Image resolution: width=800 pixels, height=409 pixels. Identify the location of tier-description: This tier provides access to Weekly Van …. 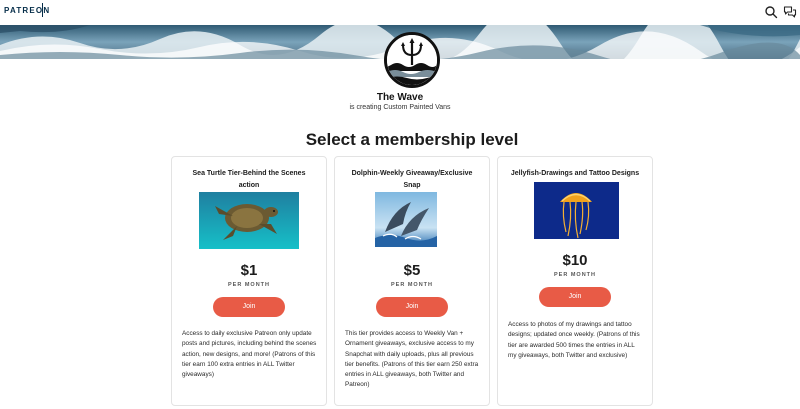
(412, 359).